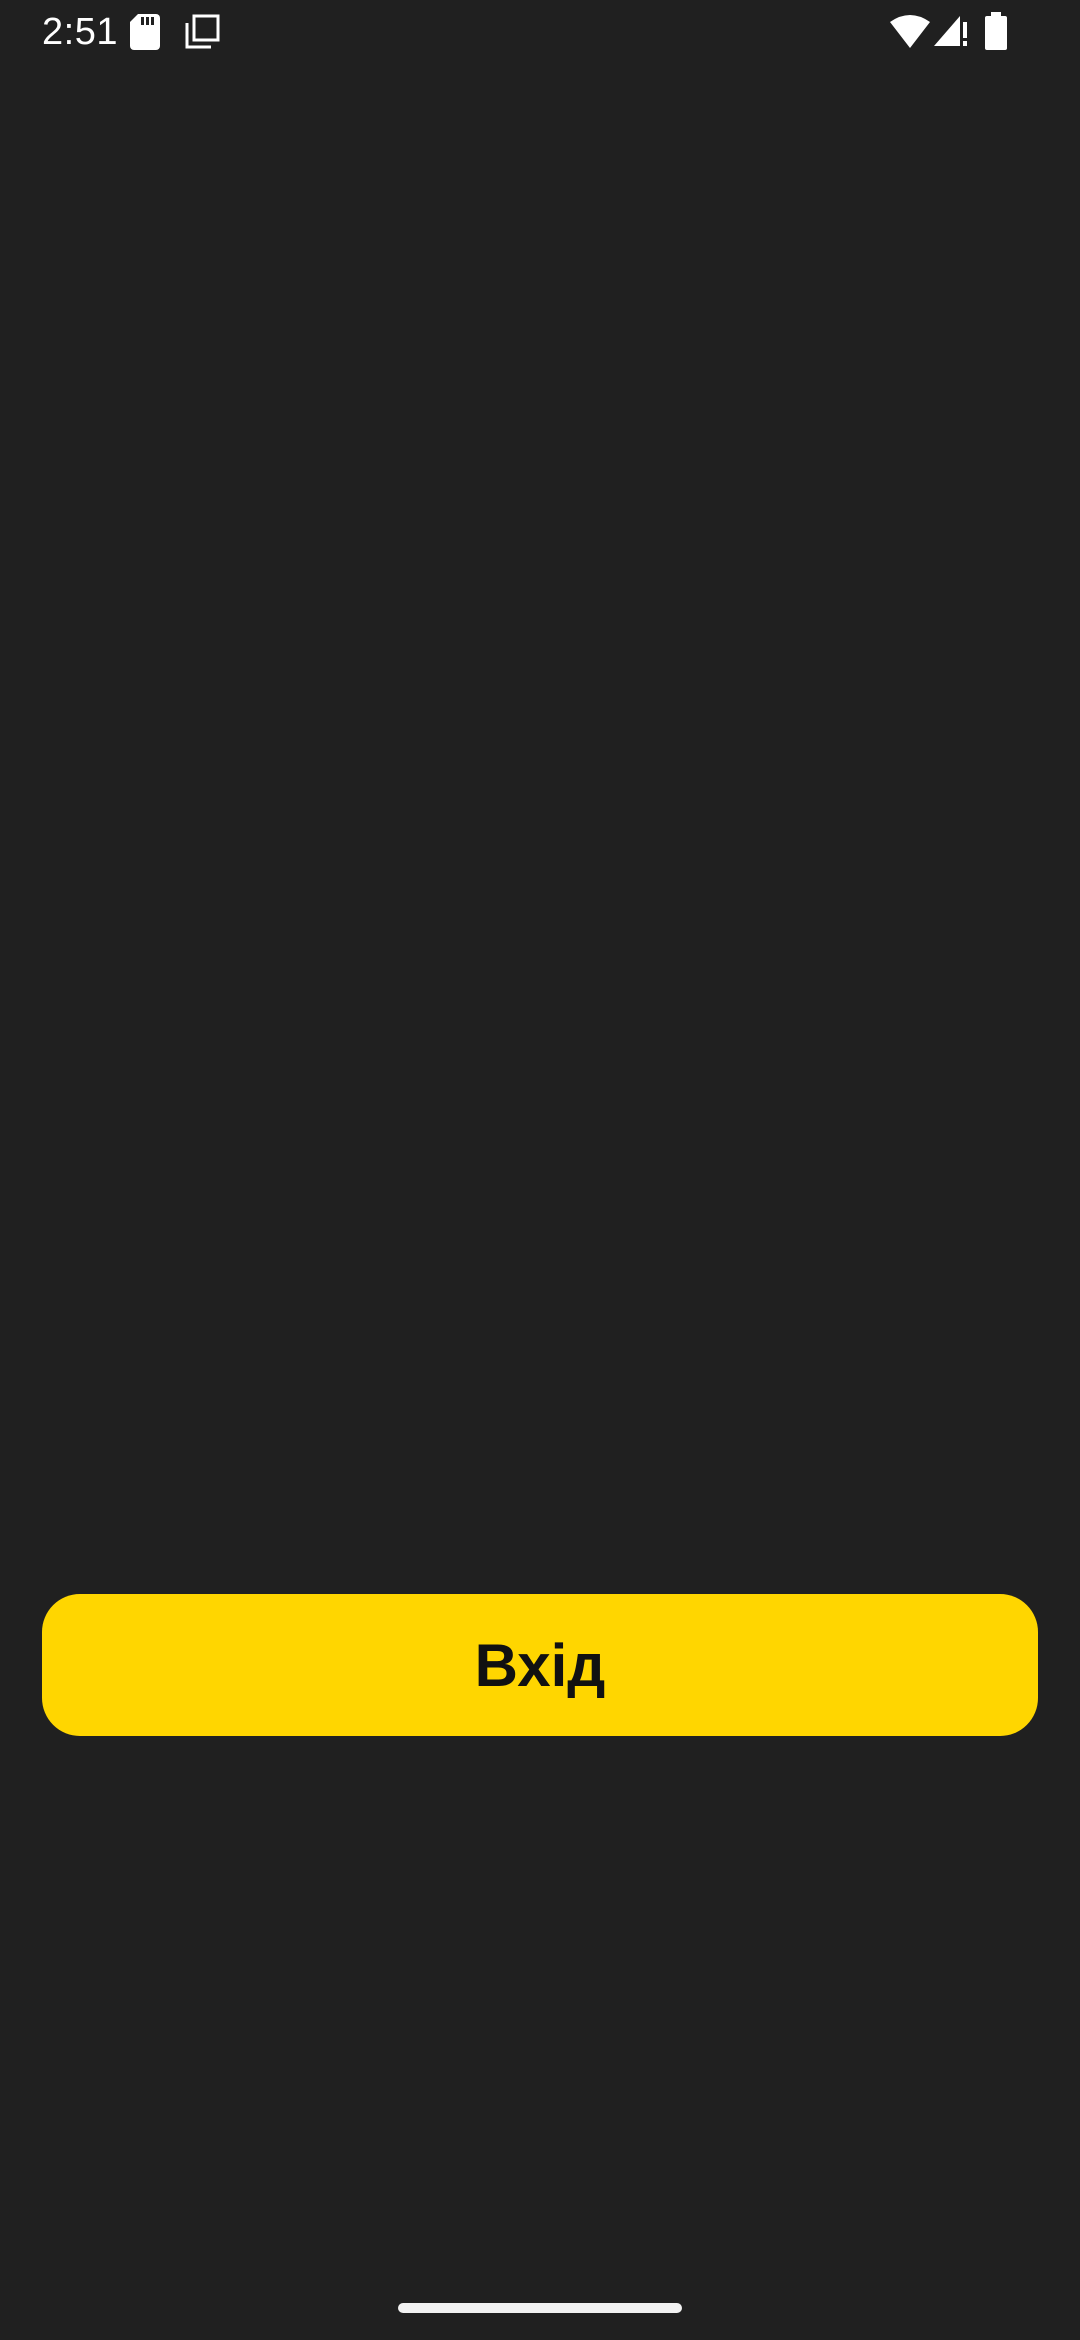 This screenshot has width=1080, height=2340. What do you see at coordinates (540, 32) in the screenshot?
I see `status-bar: 2:51` at bounding box center [540, 32].